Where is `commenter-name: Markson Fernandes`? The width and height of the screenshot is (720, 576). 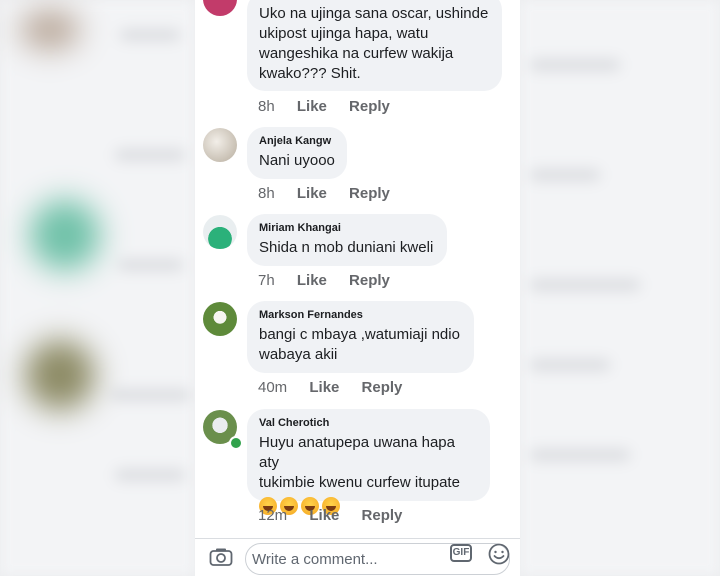
commenter-name: Markson Fernandes is located at coordinates (360, 315).